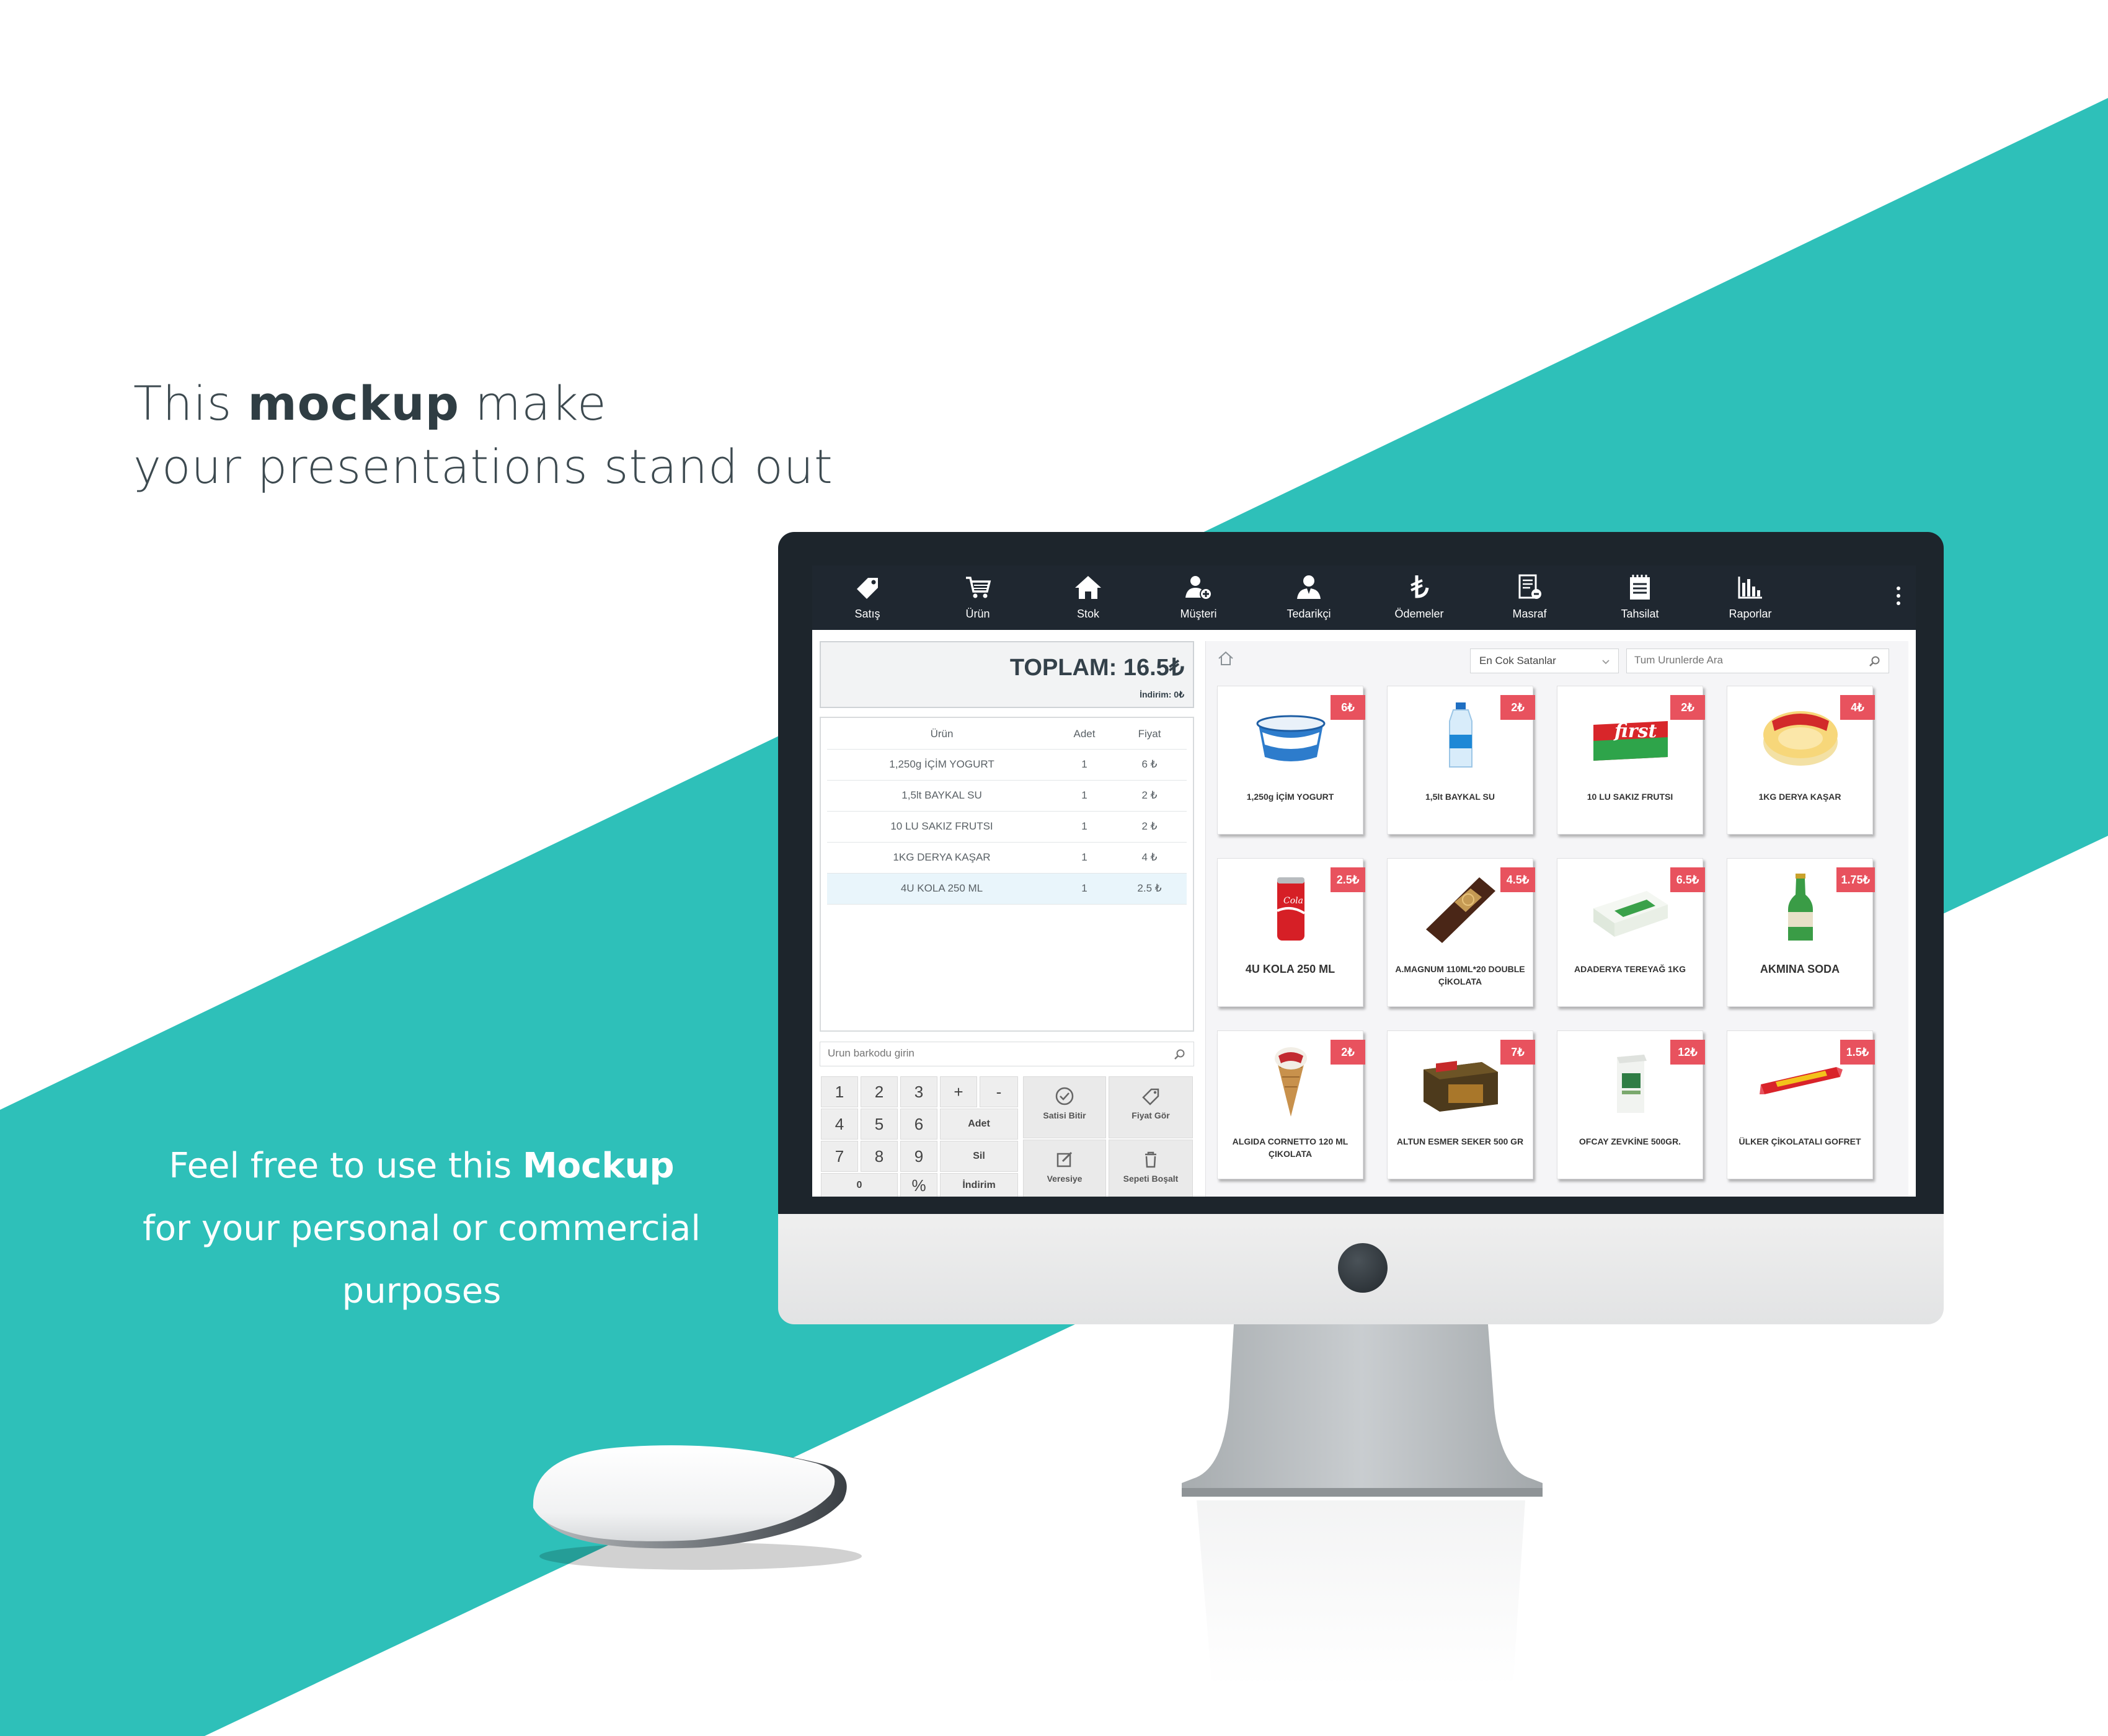 This screenshot has width=2108, height=1736. Describe the element at coordinates (697, 1507) in the screenshot. I see `magic-mouse` at that location.